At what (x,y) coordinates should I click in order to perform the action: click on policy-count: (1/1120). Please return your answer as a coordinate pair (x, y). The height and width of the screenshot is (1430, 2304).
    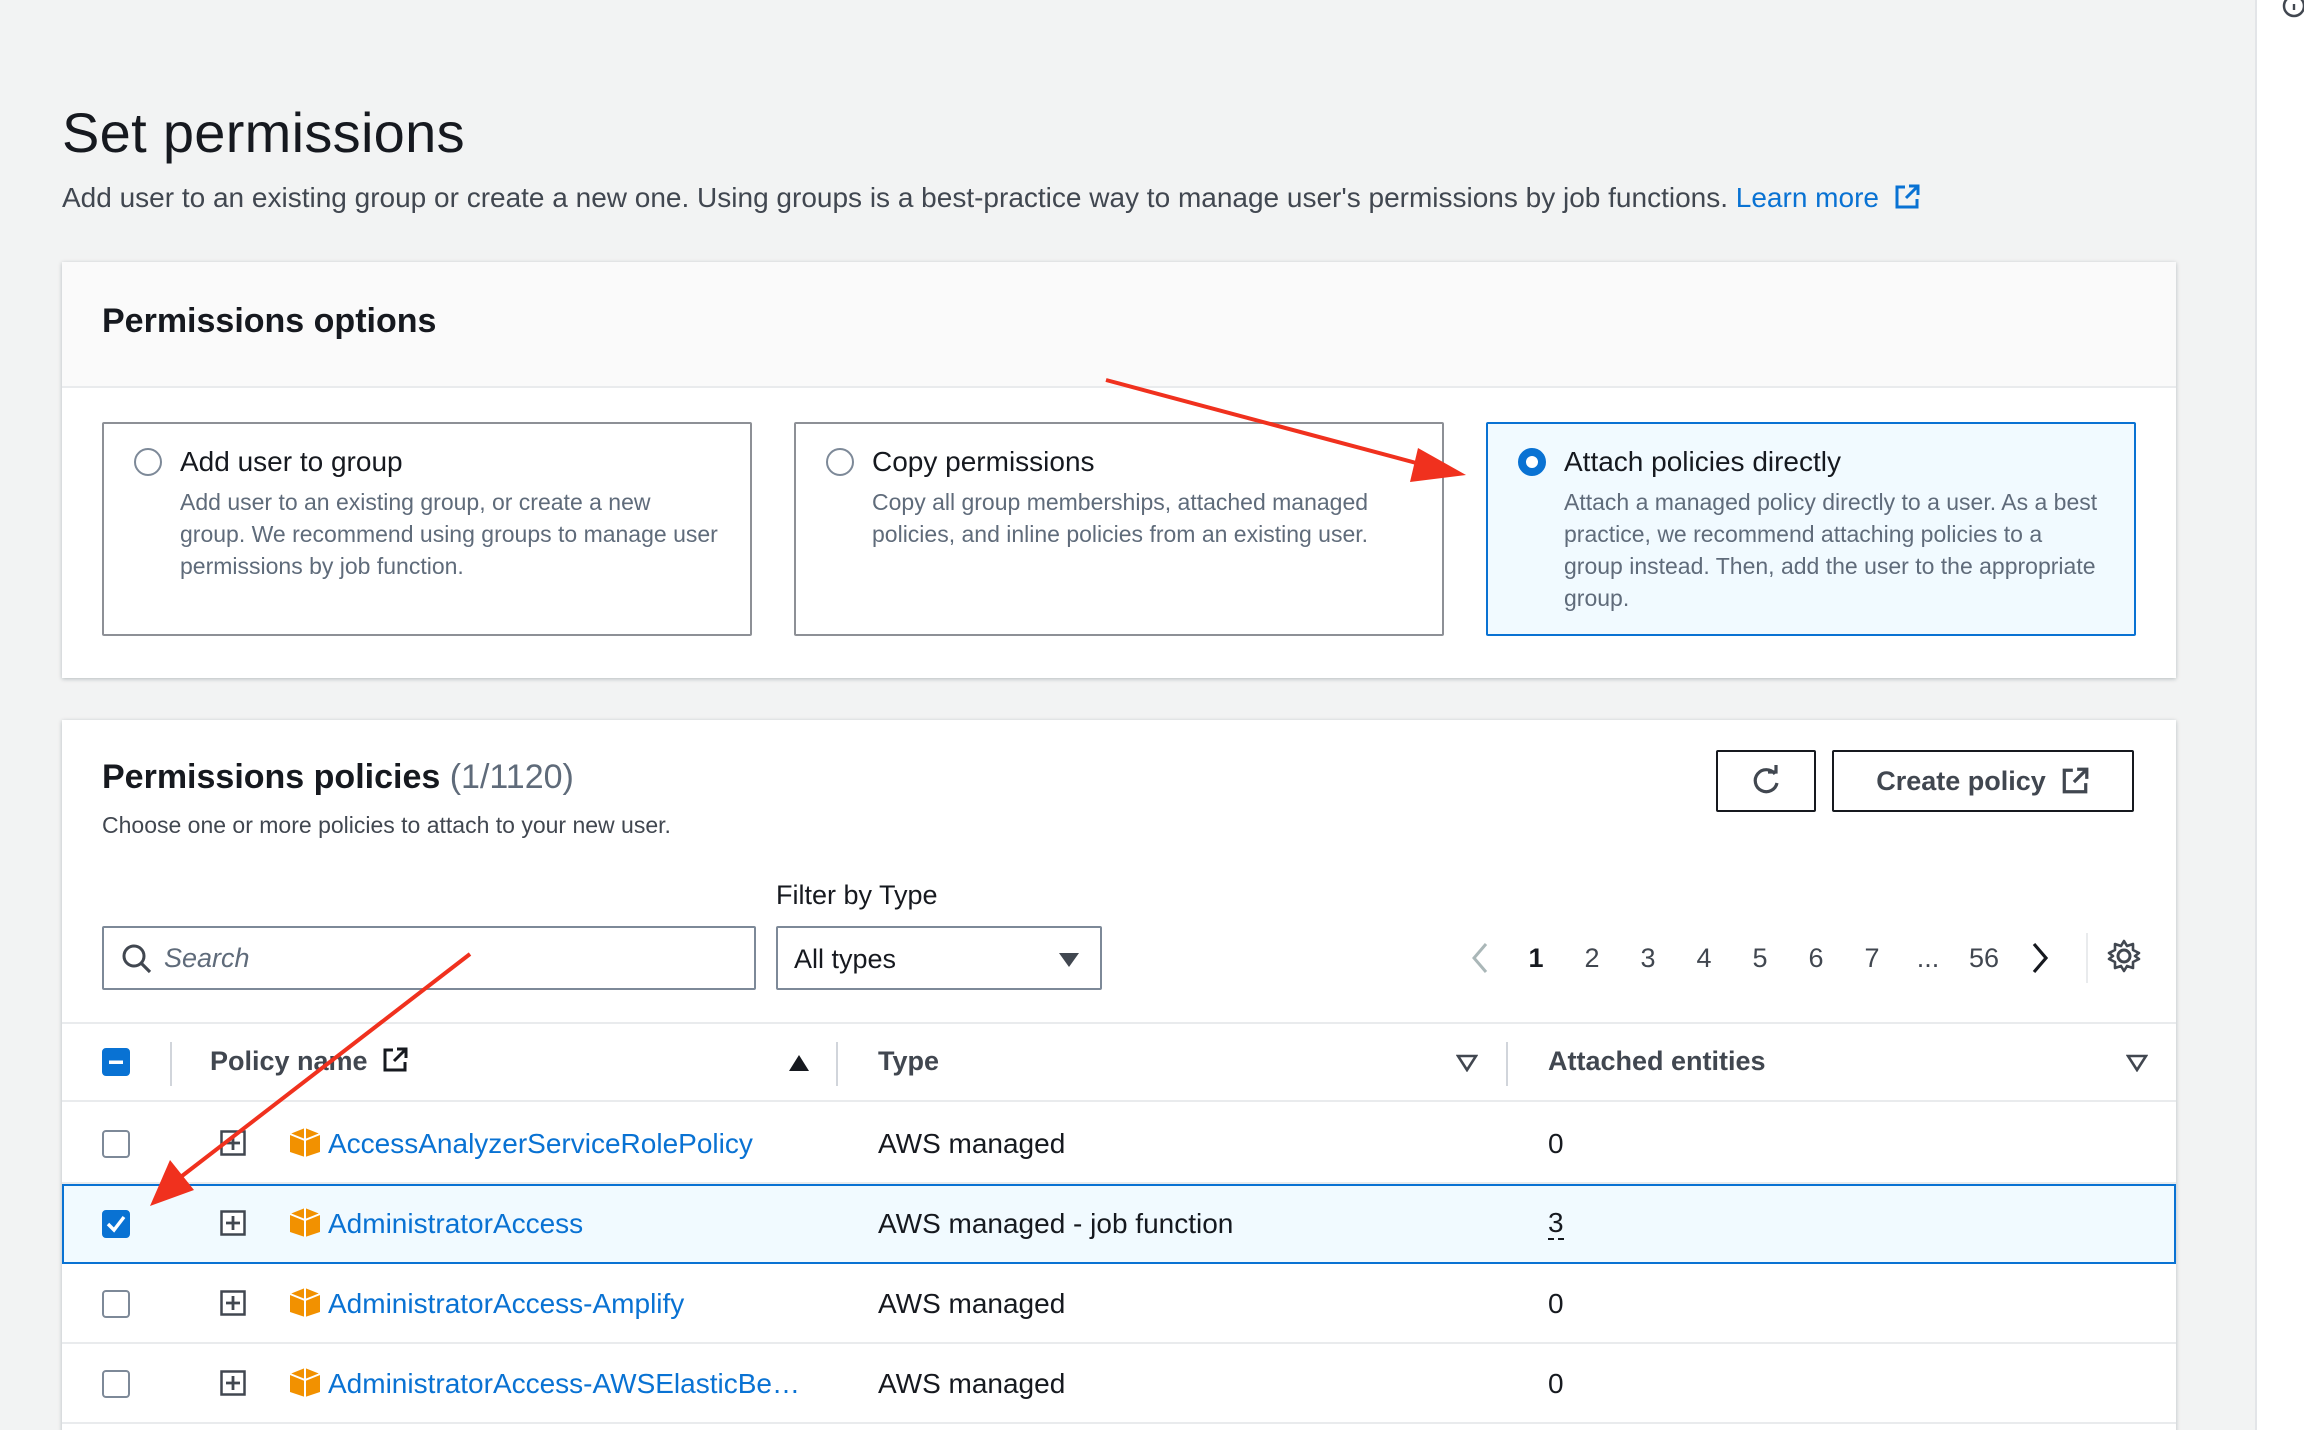
    Looking at the image, I should click on (512, 777).